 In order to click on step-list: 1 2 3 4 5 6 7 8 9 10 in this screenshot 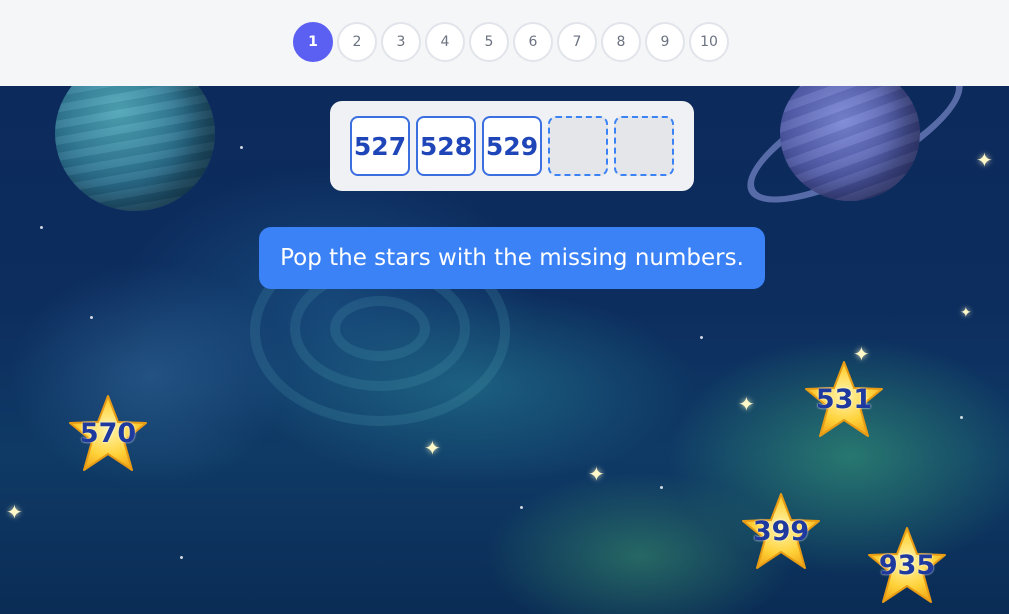, I will do `click(511, 42)`.